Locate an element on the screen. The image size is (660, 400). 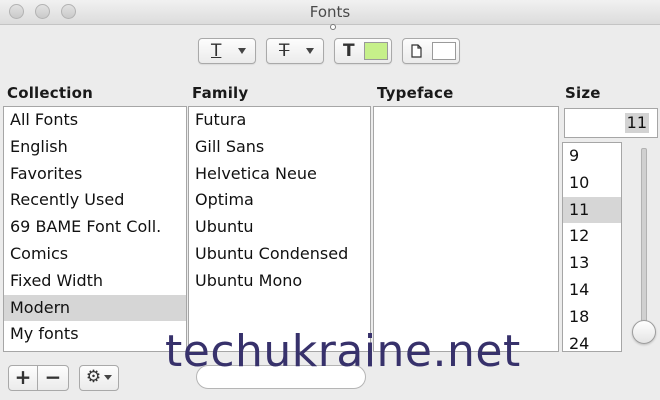
family-list-item: Ubuntu is located at coordinates (279, 227).